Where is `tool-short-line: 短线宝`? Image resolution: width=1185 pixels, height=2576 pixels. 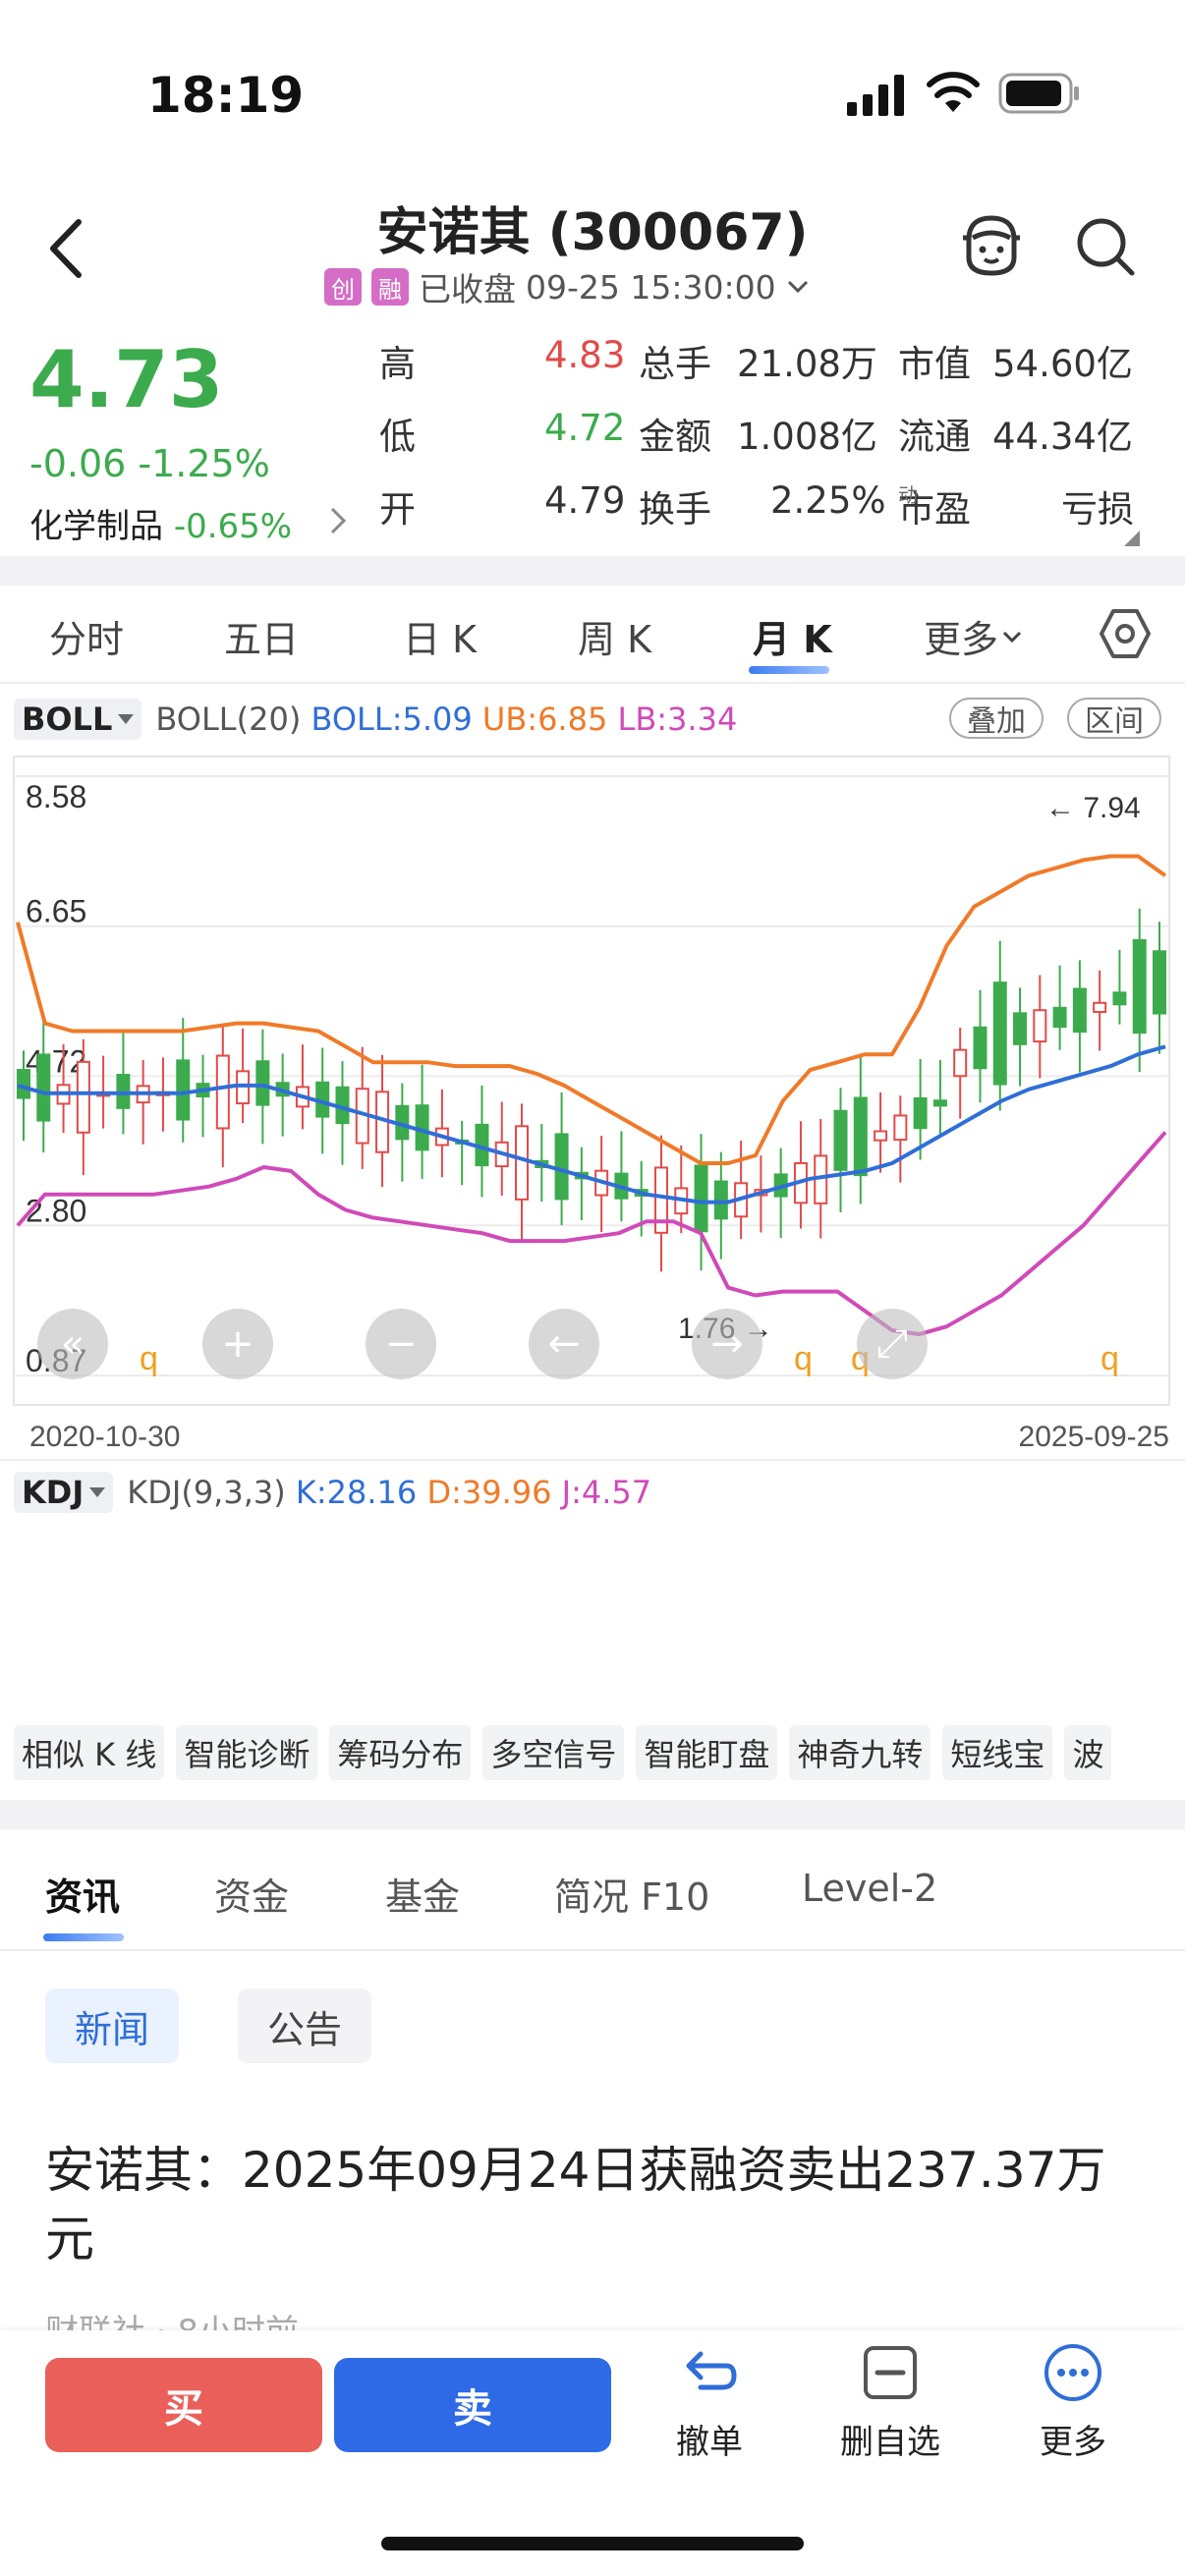 tool-short-line: 短线宝 is located at coordinates (998, 1752).